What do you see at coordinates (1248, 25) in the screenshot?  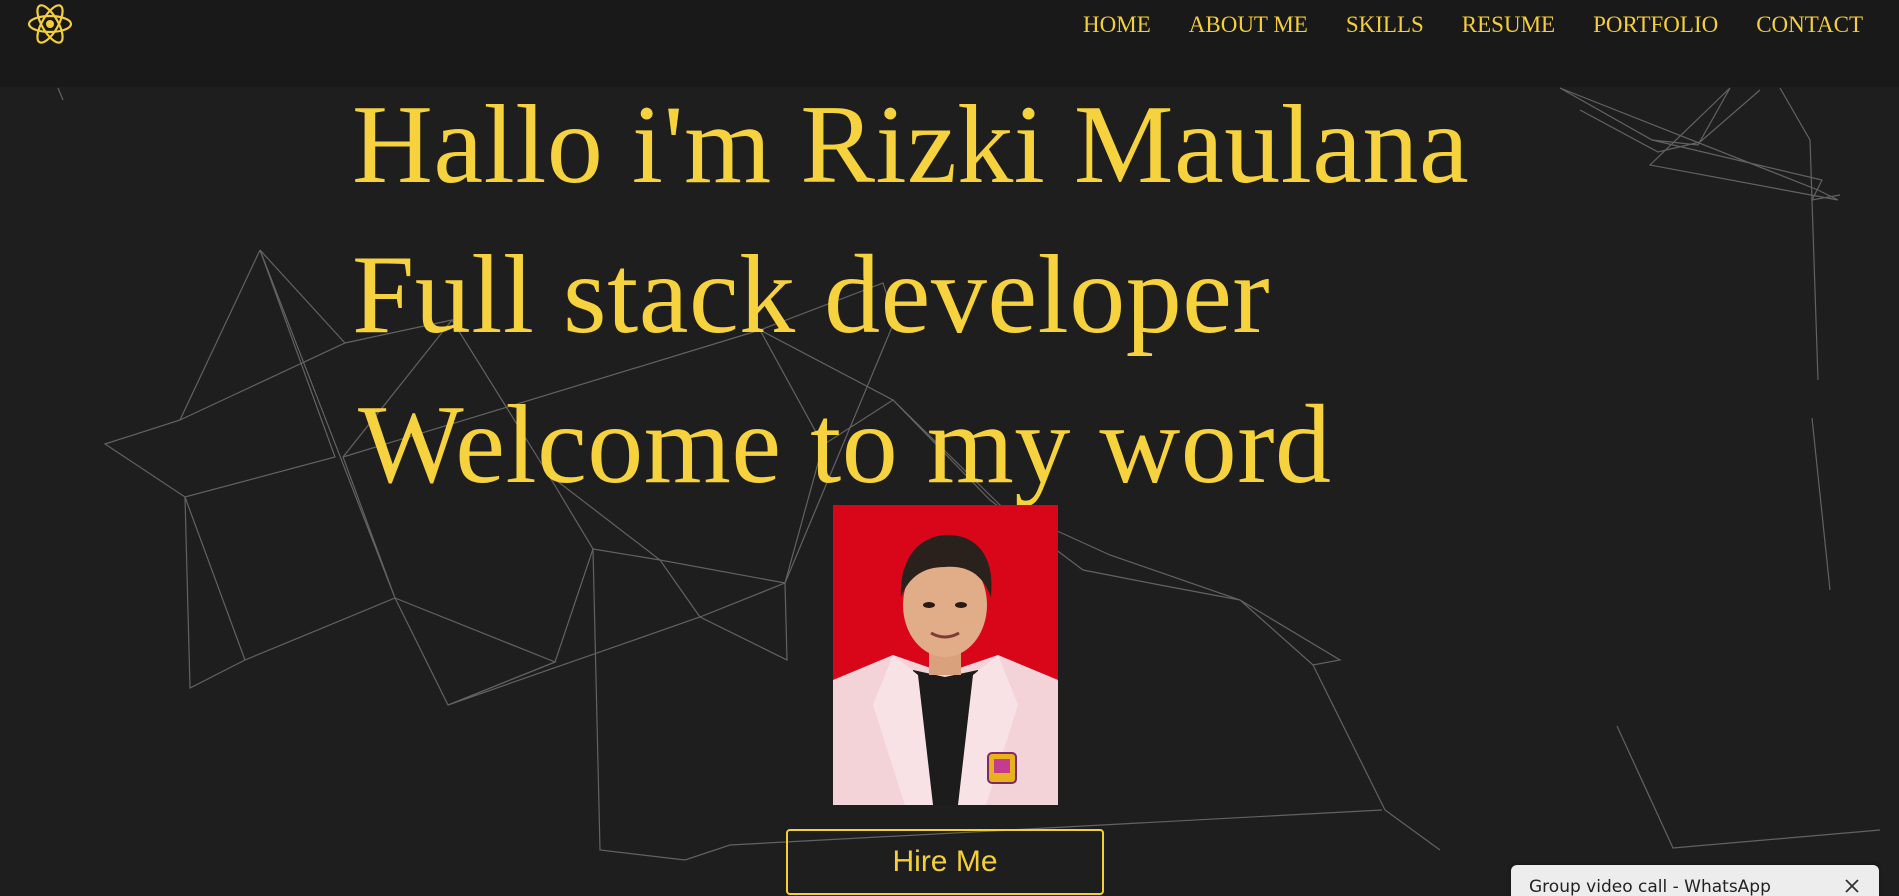 I see `nav-about-me: ABOUT ME` at bounding box center [1248, 25].